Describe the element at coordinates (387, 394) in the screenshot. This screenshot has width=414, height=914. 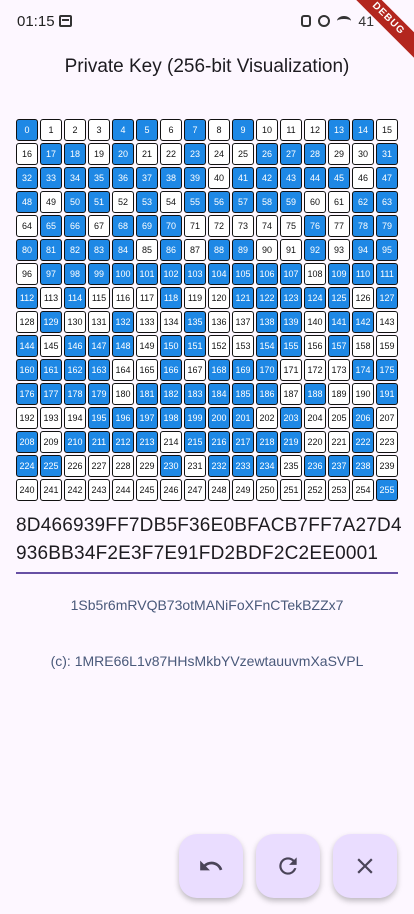
I see `bit-cell: 191` at that location.